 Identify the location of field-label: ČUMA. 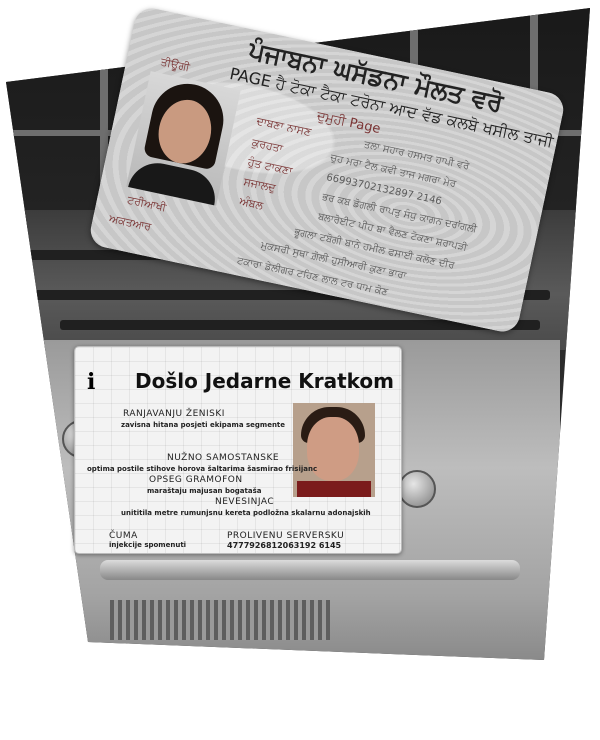
(123, 536).